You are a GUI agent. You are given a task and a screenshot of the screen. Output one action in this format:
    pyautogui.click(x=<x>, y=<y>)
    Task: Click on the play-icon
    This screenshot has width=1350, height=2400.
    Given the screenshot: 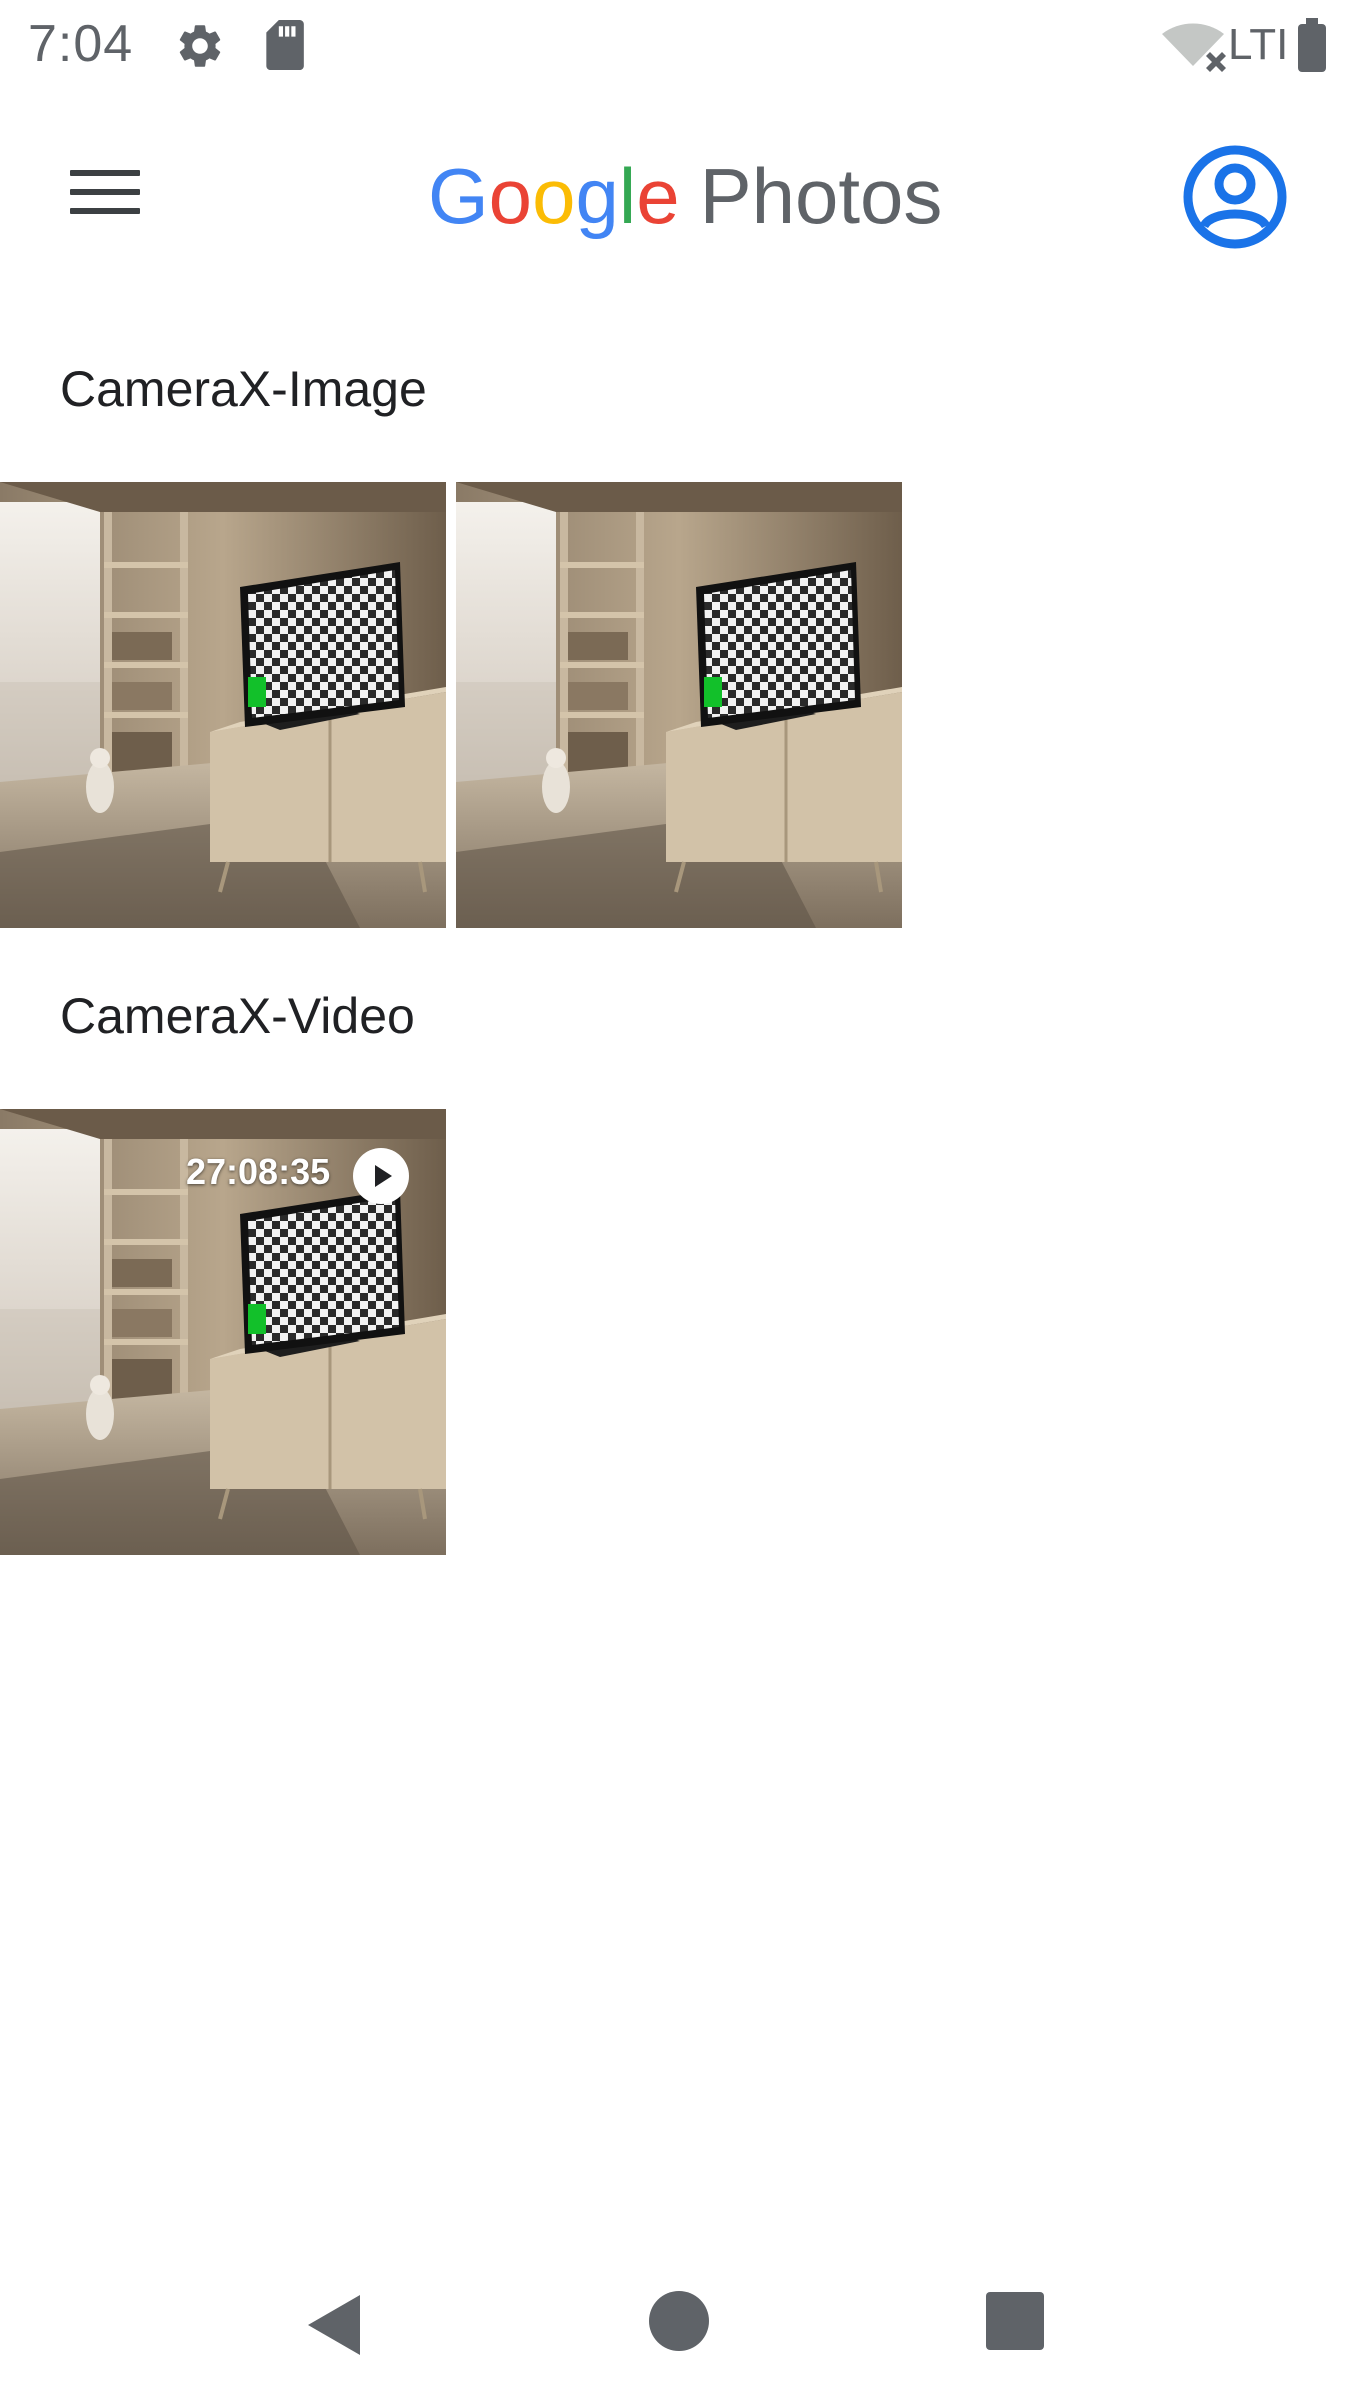 What is the action you would take?
    pyautogui.click(x=381, y=1176)
    